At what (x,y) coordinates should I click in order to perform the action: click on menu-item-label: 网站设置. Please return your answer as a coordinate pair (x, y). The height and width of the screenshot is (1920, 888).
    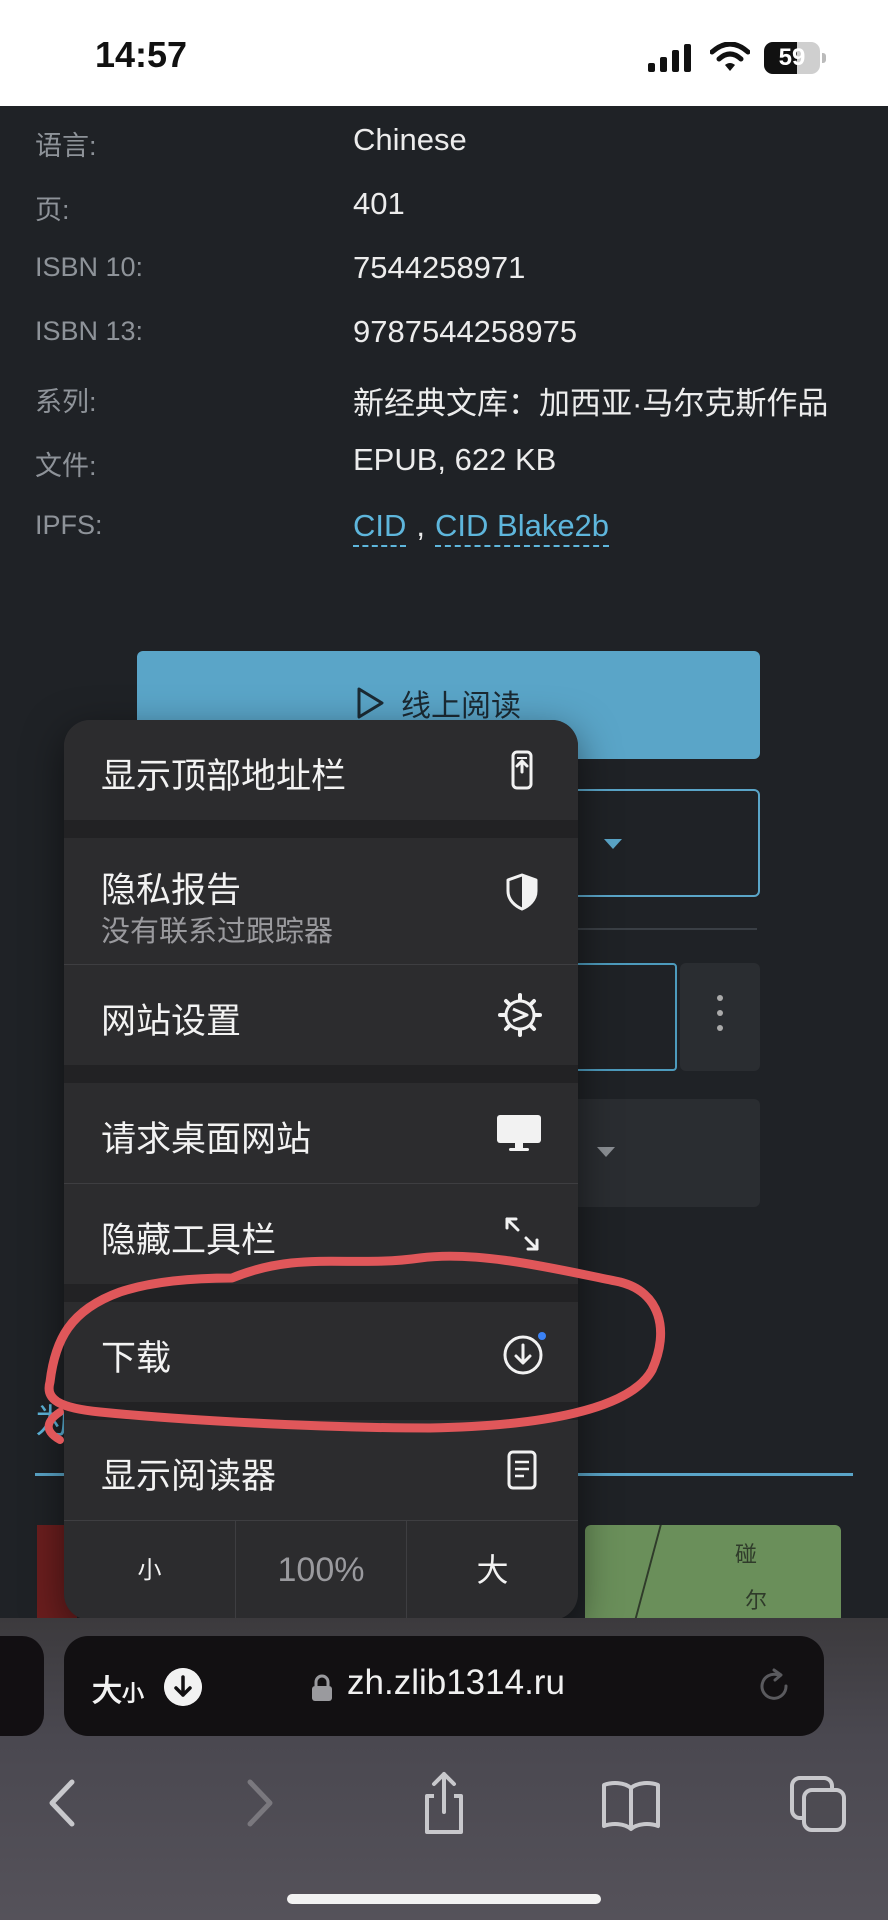
    Looking at the image, I should click on (171, 1022).